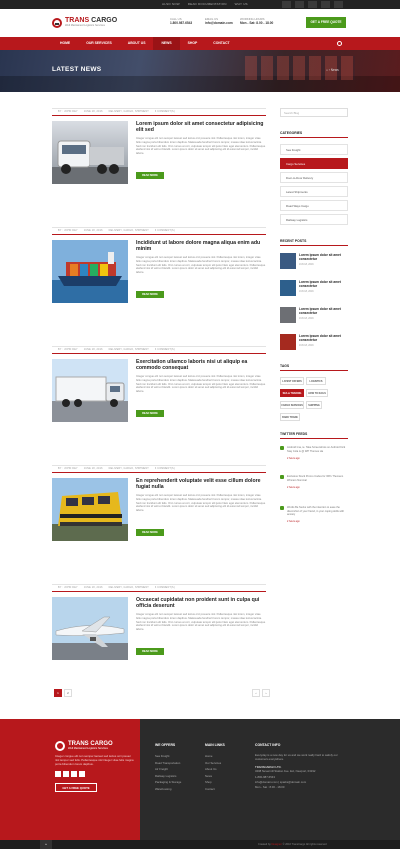 The width and height of the screenshot is (400, 849). What do you see at coordinates (332, 70) in the screenshot?
I see `breadcrumb: ⌂ › News` at bounding box center [332, 70].